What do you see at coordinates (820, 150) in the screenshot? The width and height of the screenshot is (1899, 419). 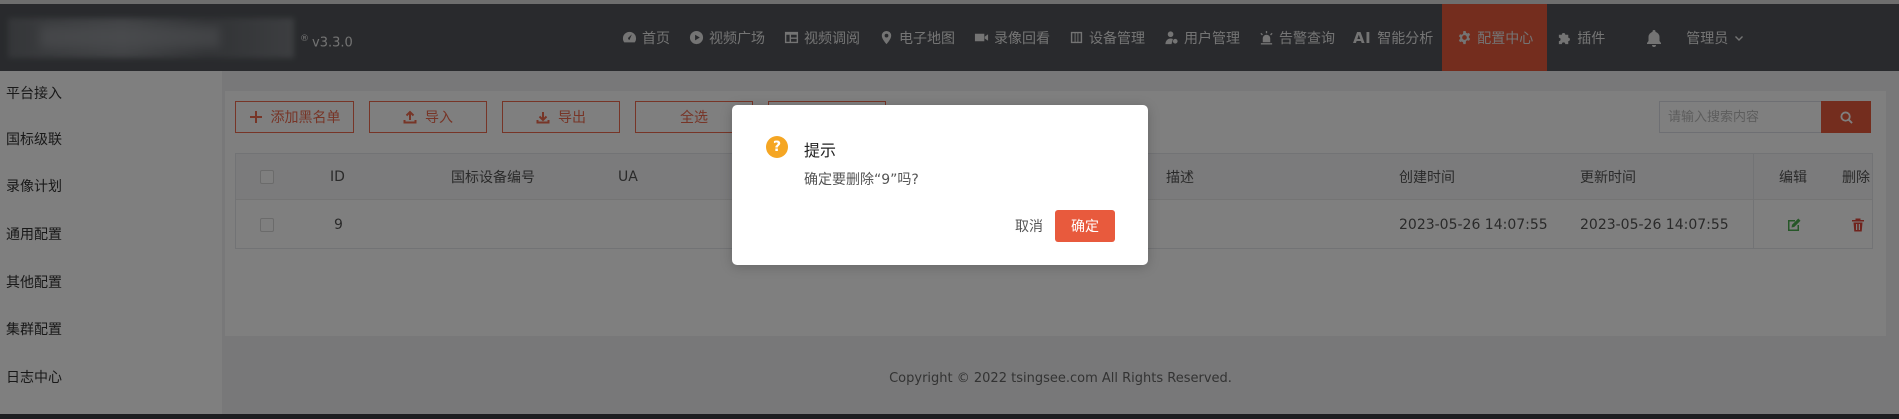 I see `dialog-title: 提示` at bounding box center [820, 150].